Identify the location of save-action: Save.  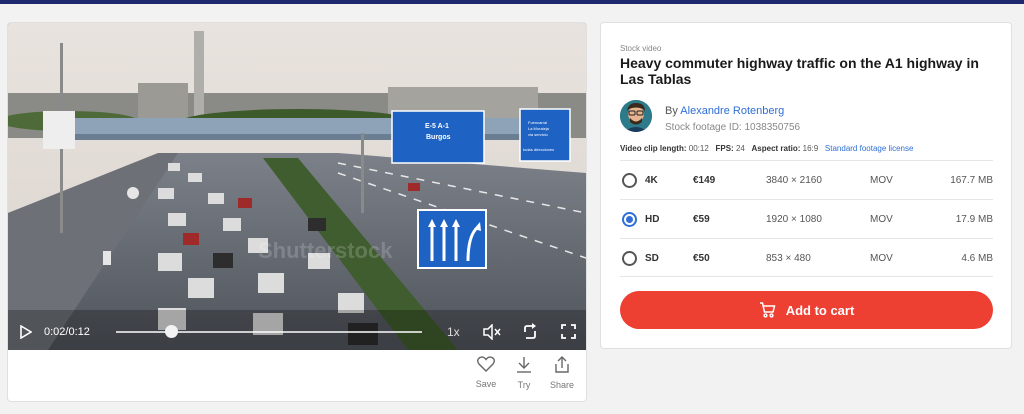
(486, 372).